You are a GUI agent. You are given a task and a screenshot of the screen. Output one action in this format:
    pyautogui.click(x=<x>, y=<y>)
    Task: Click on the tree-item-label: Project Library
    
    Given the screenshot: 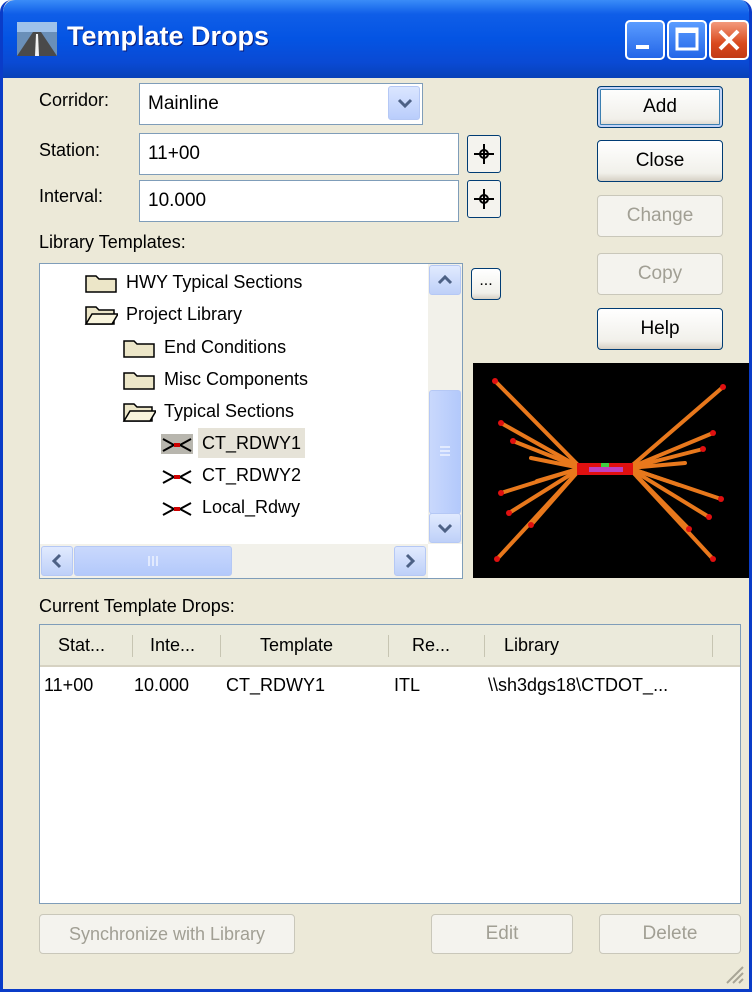 What is the action you would take?
    pyautogui.click(x=184, y=314)
    